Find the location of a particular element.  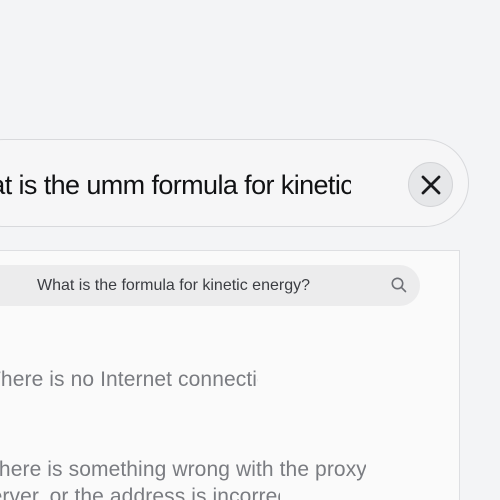

search-input: What is the formula for kinetic energy? is located at coordinates (210, 285).